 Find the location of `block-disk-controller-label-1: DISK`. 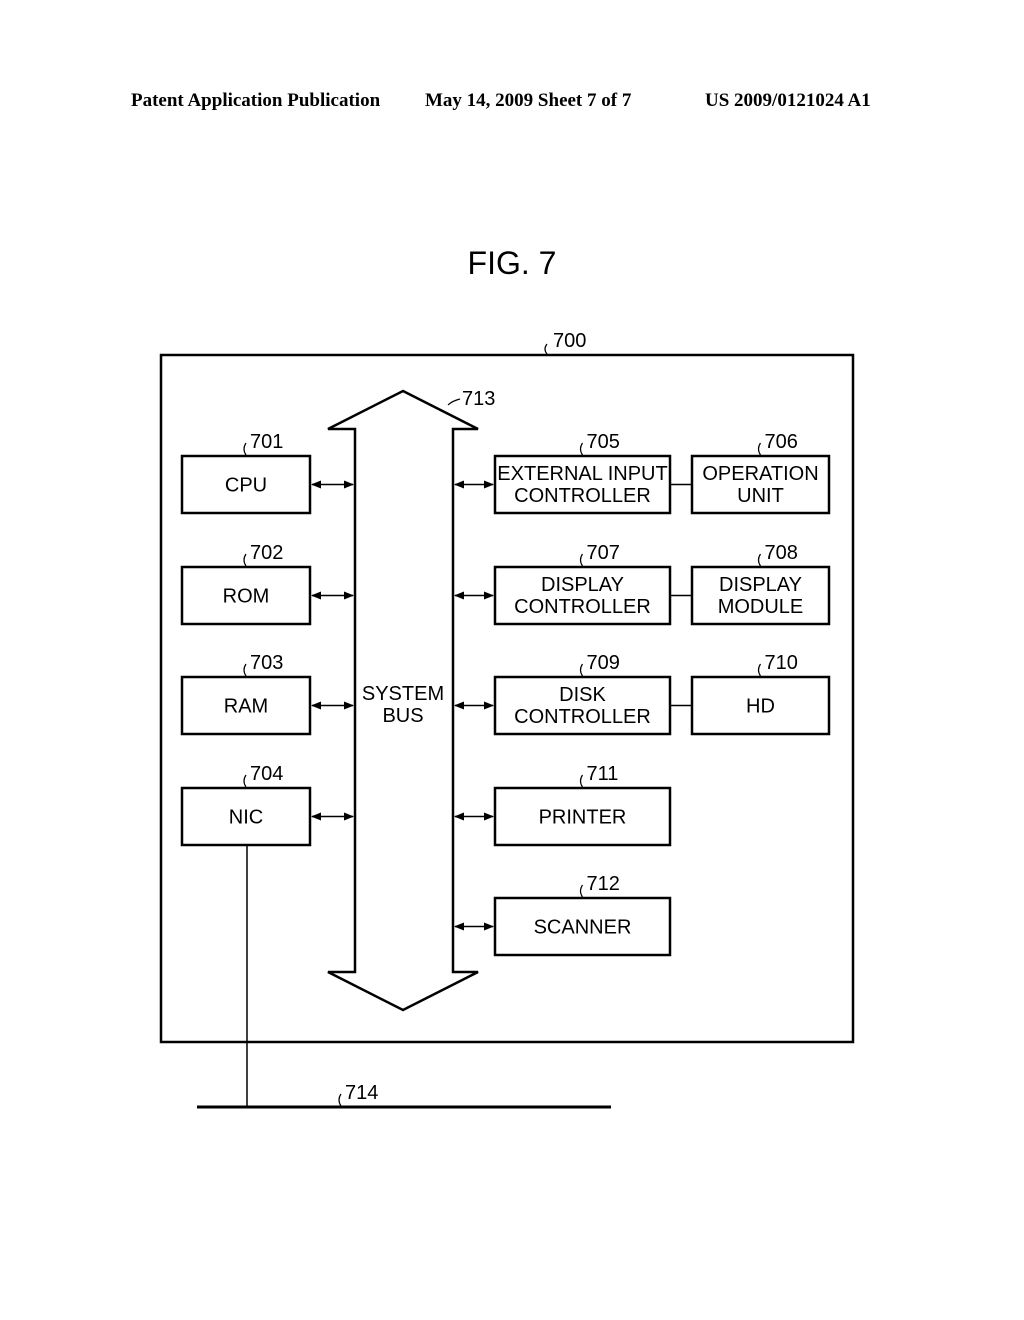

block-disk-controller-label-1: DISK is located at coordinates (582, 695).